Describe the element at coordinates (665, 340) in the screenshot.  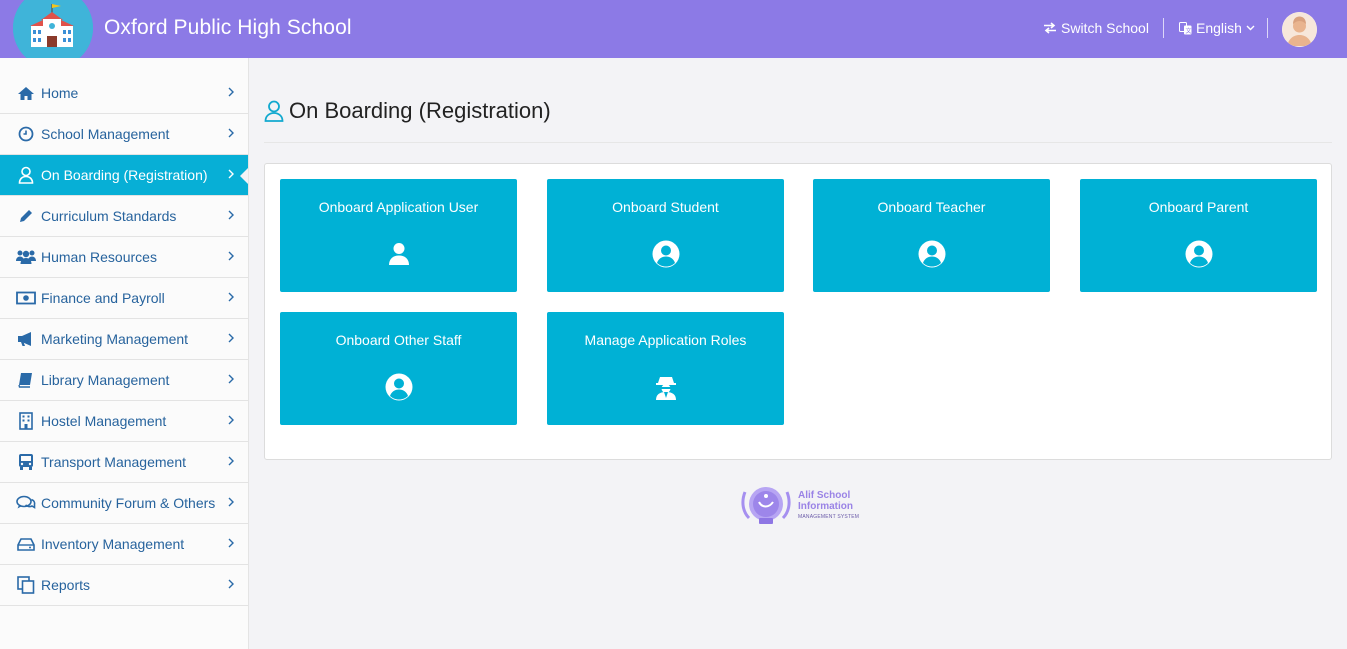
I see `tile-label: Manage Application Roles` at that location.